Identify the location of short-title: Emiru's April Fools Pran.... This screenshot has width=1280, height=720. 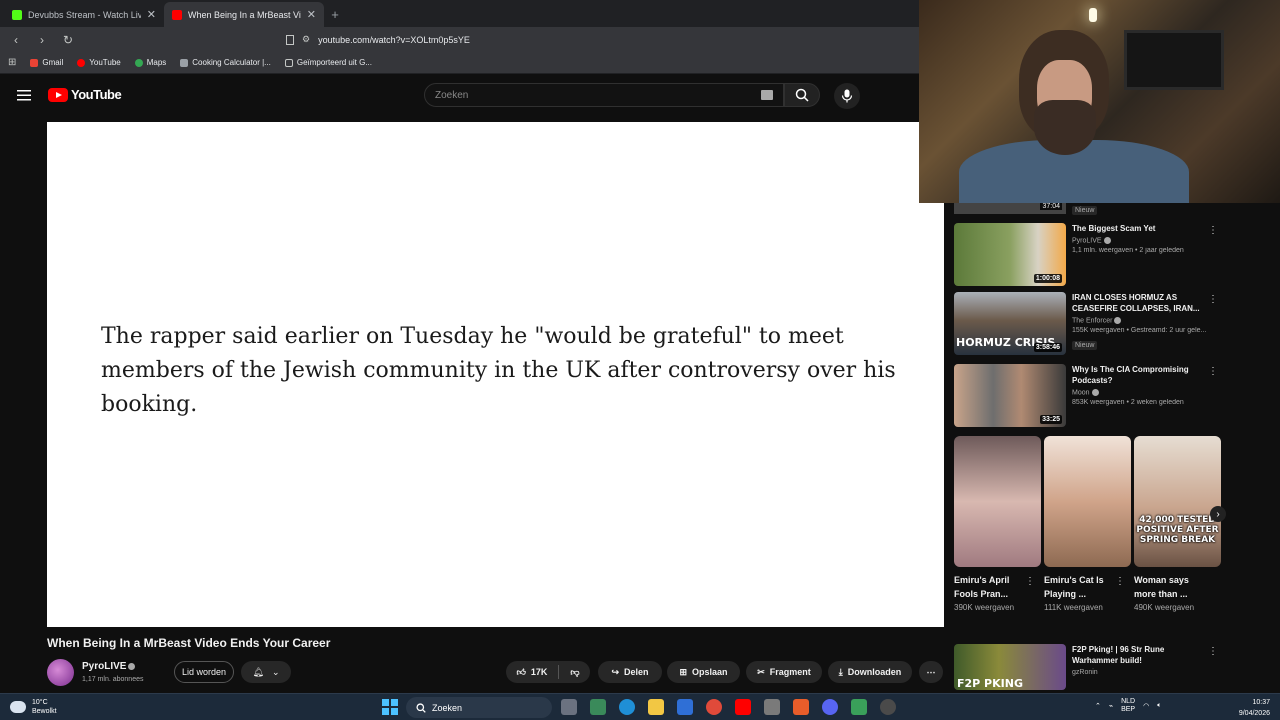
(990, 587).